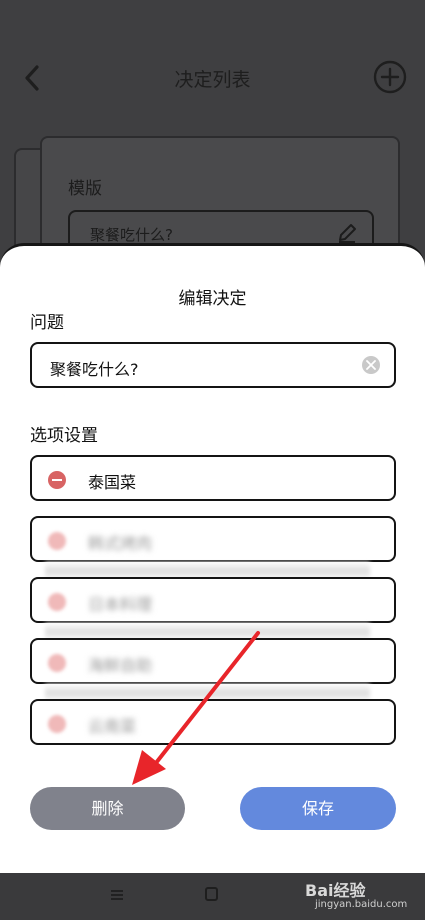  Describe the element at coordinates (335, 890) in the screenshot. I see `watermark-logo: Bai经验` at that location.